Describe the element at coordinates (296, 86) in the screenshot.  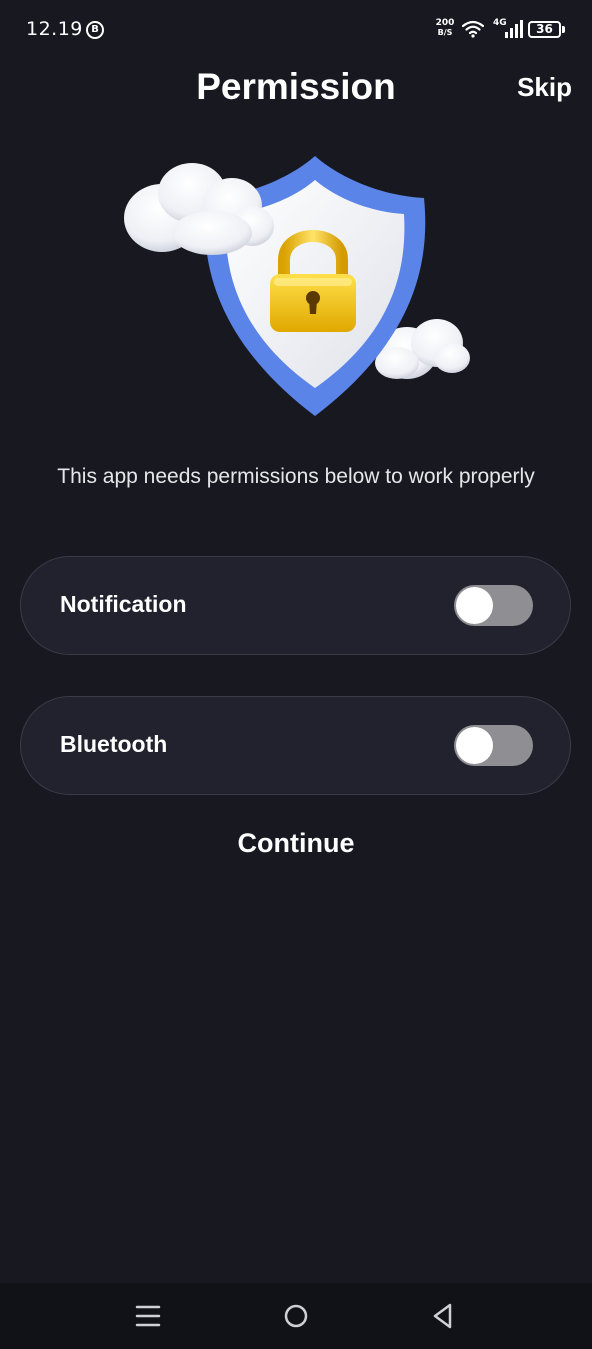
I see `page-title: Permission` at that location.